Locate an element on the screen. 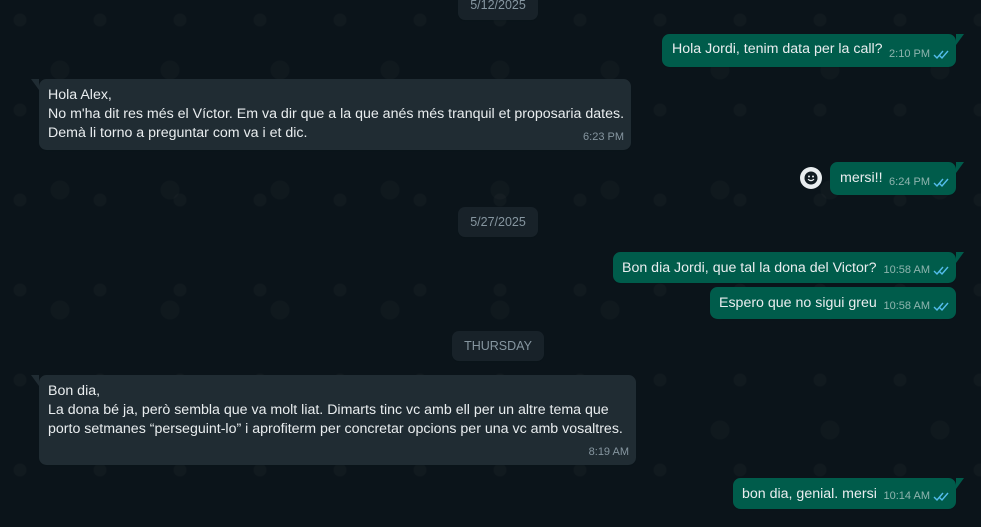 Image resolution: width=981 pixels, height=527 pixels. message-text: Espero que no sigui greu is located at coordinates (798, 303).